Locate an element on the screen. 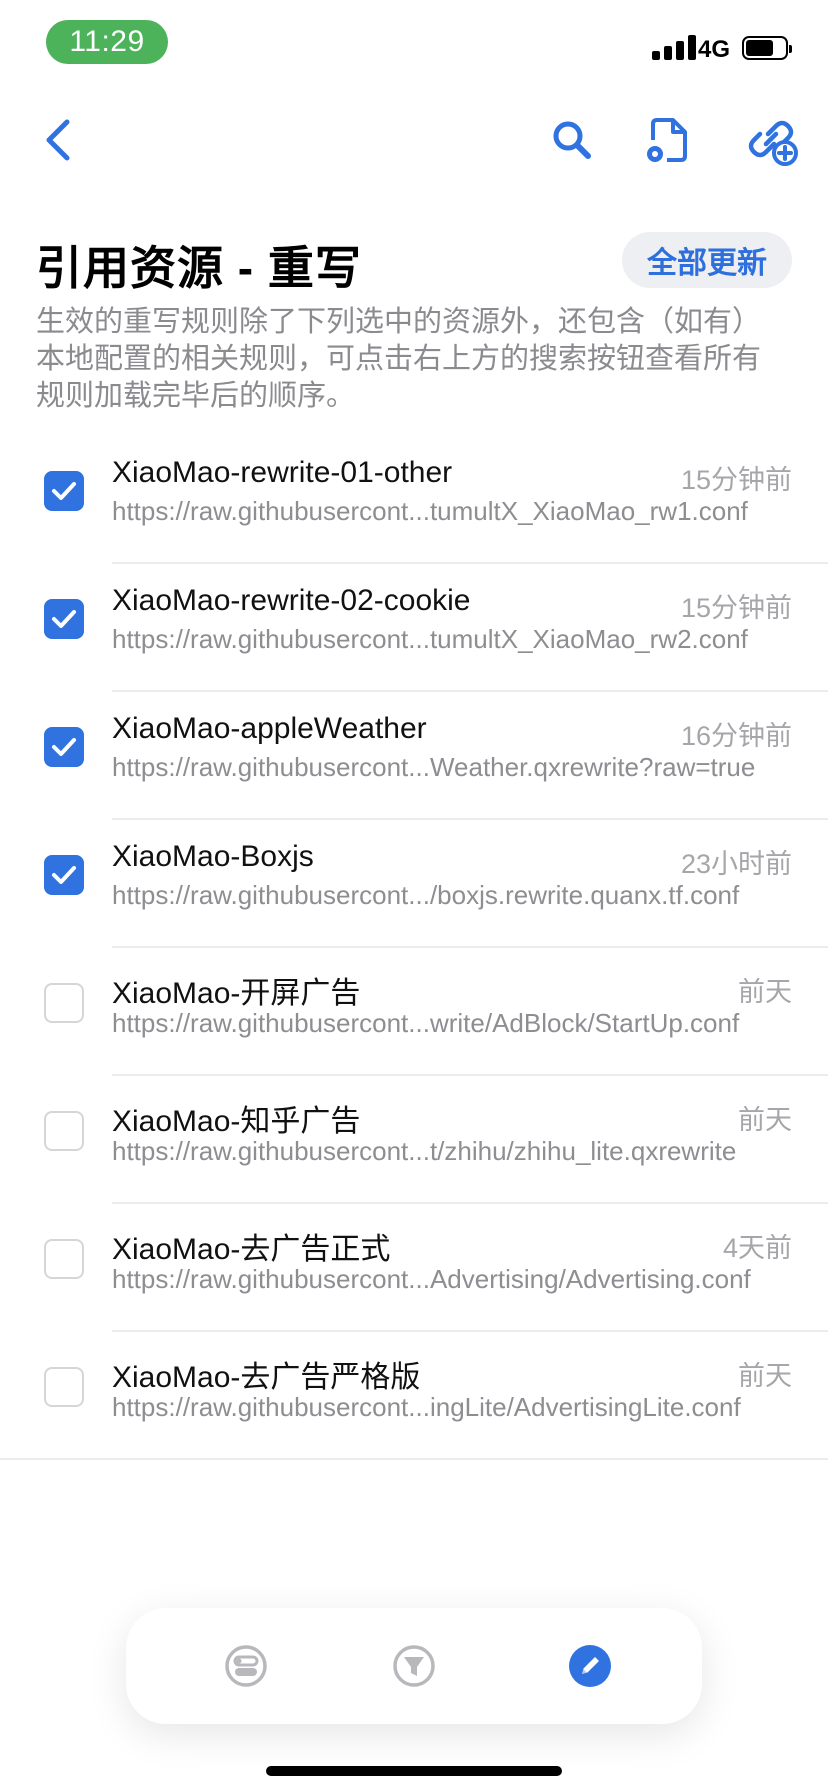 Image resolution: width=828 pixels, height=1792 pixels. status-time: 11:29 is located at coordinates (107, 42).